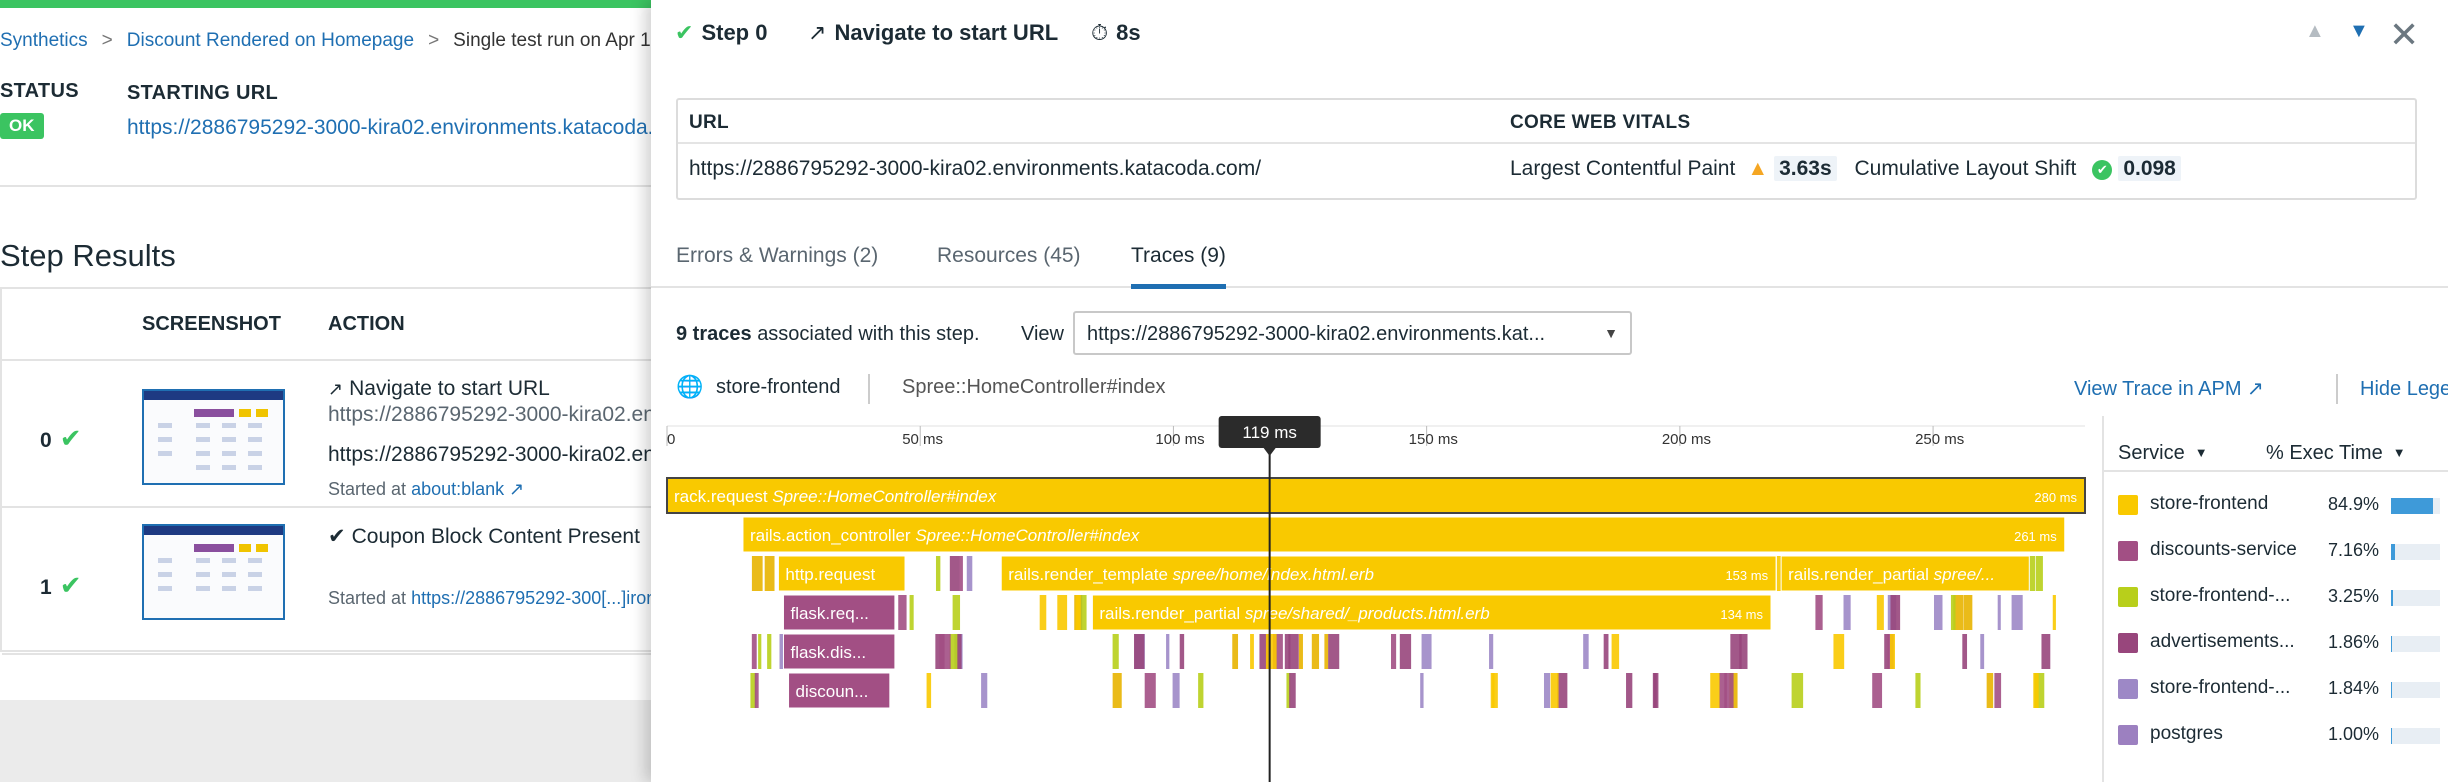 The height and width of the screenshot is (782, 2448). Describe the element at coordinates (2163, 453) in the screenshot. I see `legend-service-sort: Service ▼` at that location.